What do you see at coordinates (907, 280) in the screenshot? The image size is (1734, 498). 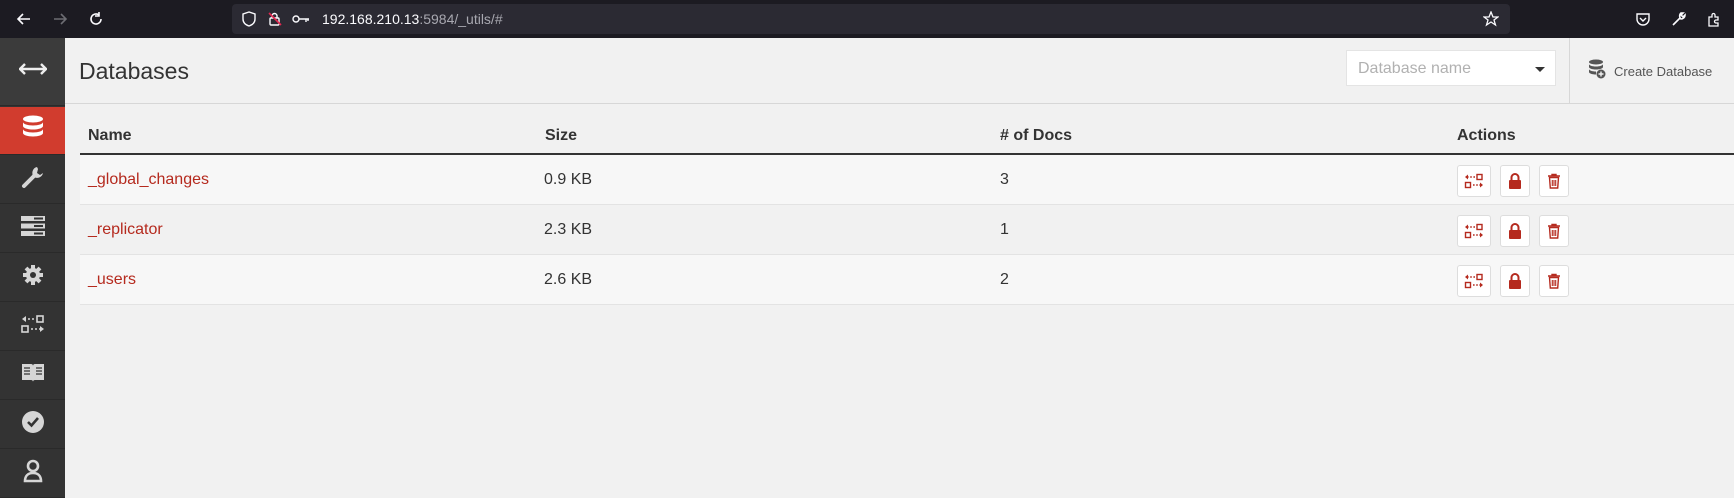 I see `table-row: _users 2.6 KB 2` at bounding box center [907, 280].